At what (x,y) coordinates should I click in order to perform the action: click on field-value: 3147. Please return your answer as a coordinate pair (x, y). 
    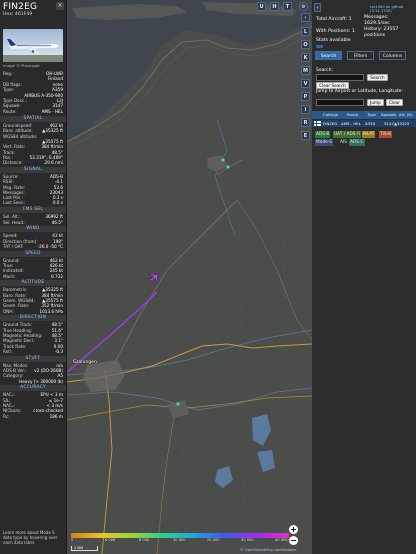
    Looking at the image, I should click on (57, 106).